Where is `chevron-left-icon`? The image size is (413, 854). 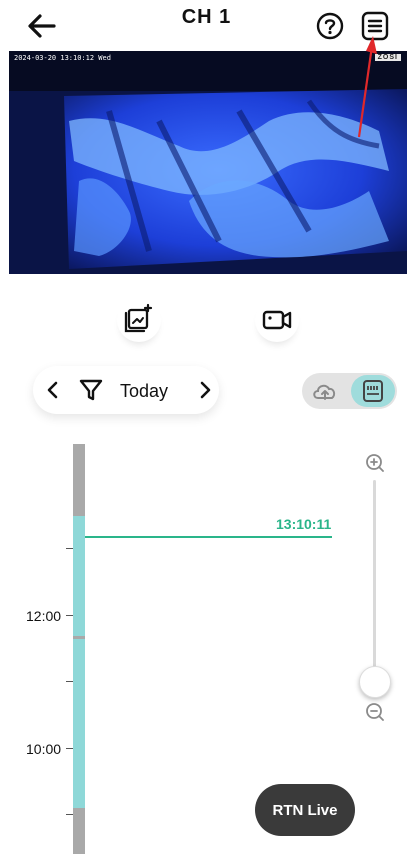
chevron-left-icon is located at coordinates (53, 390).